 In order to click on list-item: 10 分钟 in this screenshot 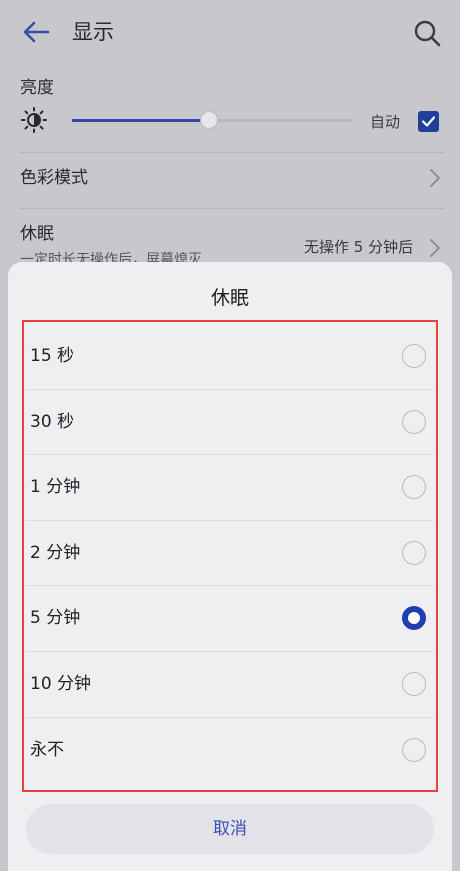, I will do `click(230, 685)`.